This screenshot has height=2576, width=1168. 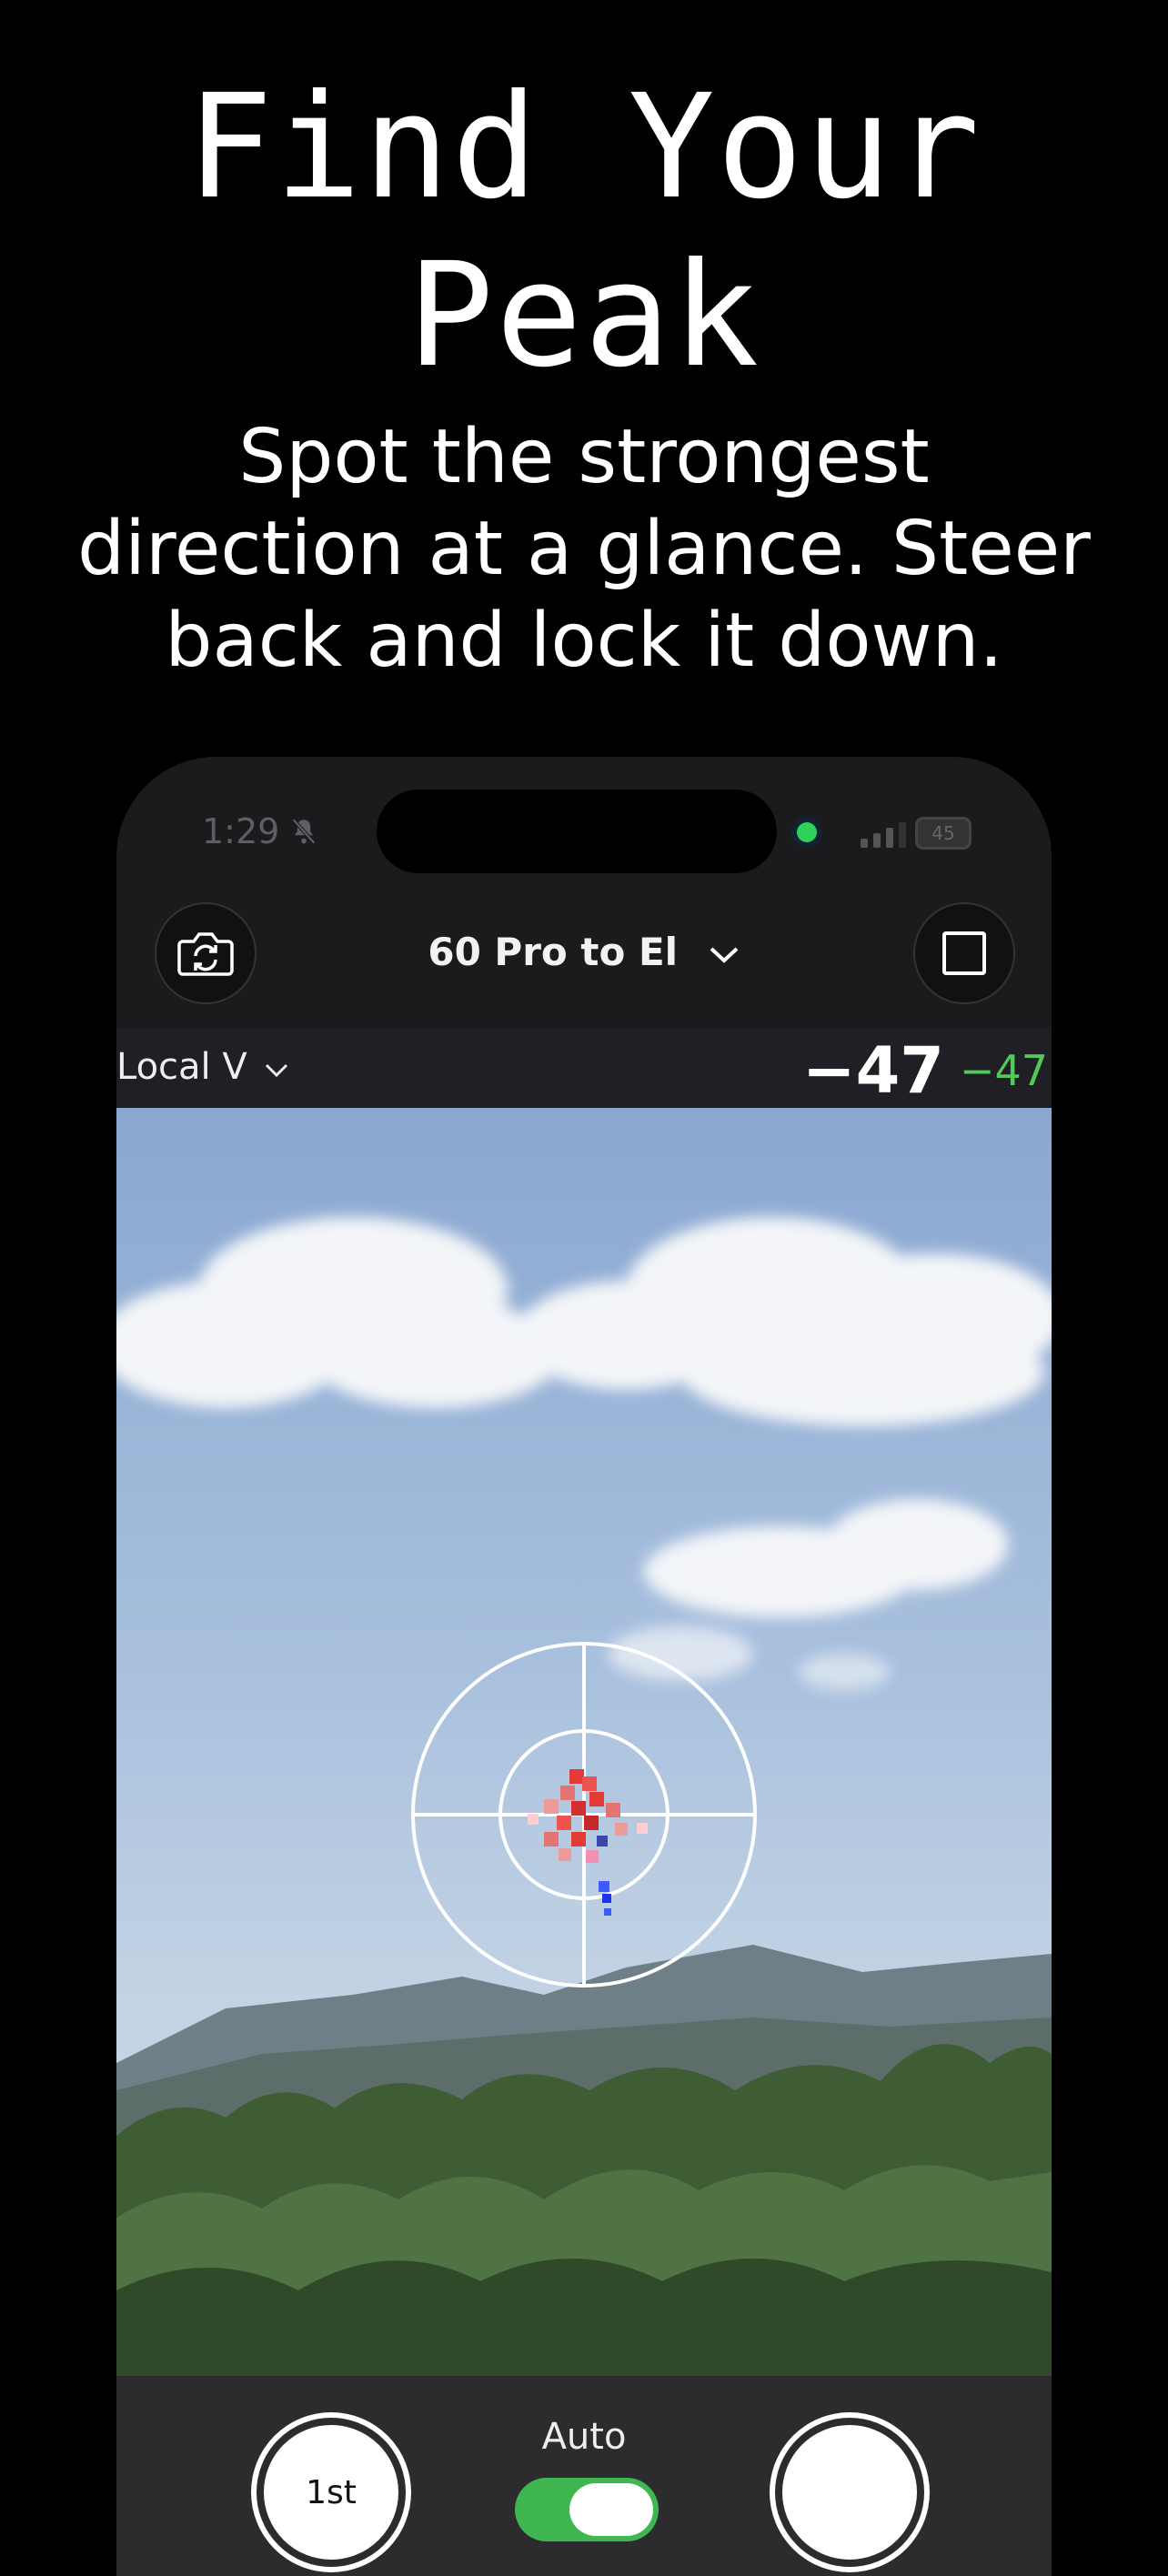 I want to click on headline-line-2: Peak, so click(x=584, y=315).